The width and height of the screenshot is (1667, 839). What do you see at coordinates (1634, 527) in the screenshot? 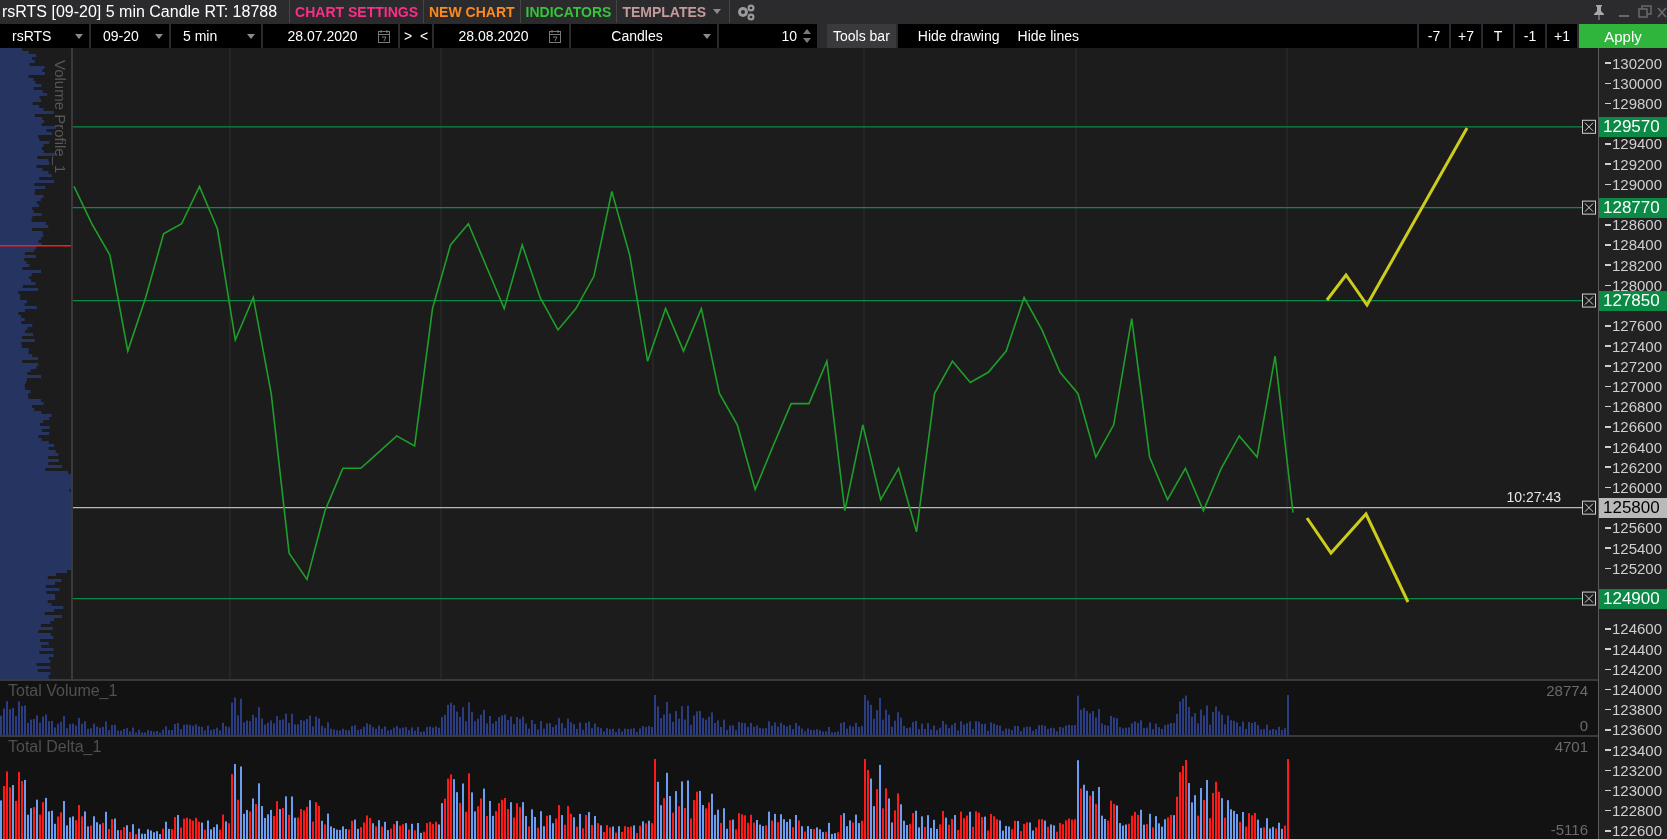
I see `axis-label: 125600` at bounding box center [1634, 527].